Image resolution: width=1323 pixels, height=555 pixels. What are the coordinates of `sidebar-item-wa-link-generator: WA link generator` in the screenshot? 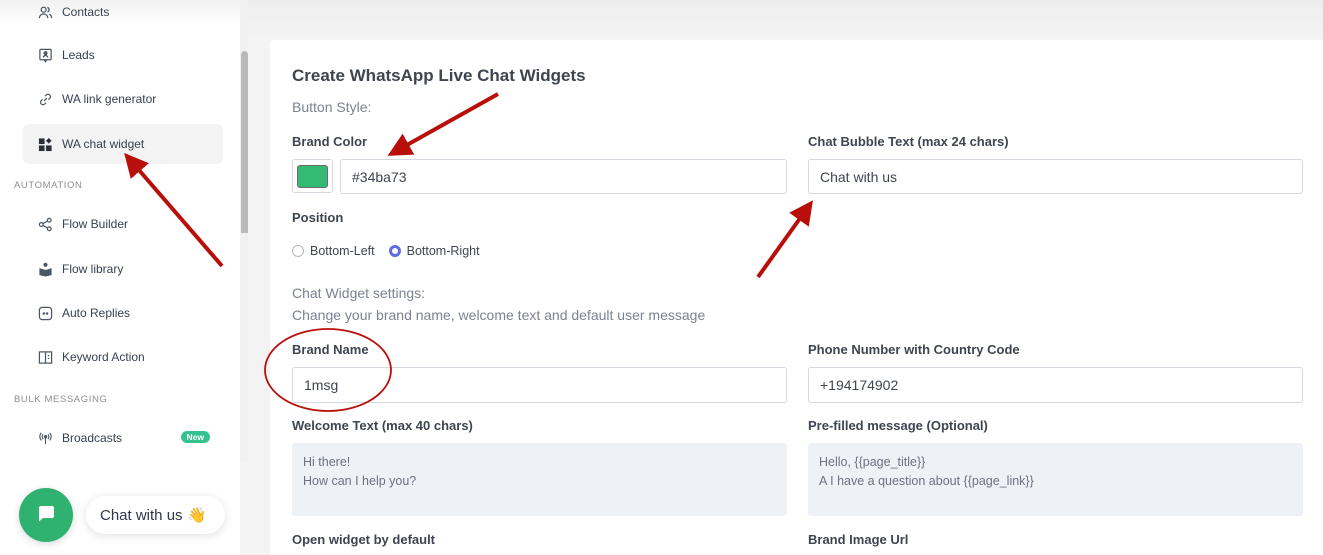 It's located at (123, 99).